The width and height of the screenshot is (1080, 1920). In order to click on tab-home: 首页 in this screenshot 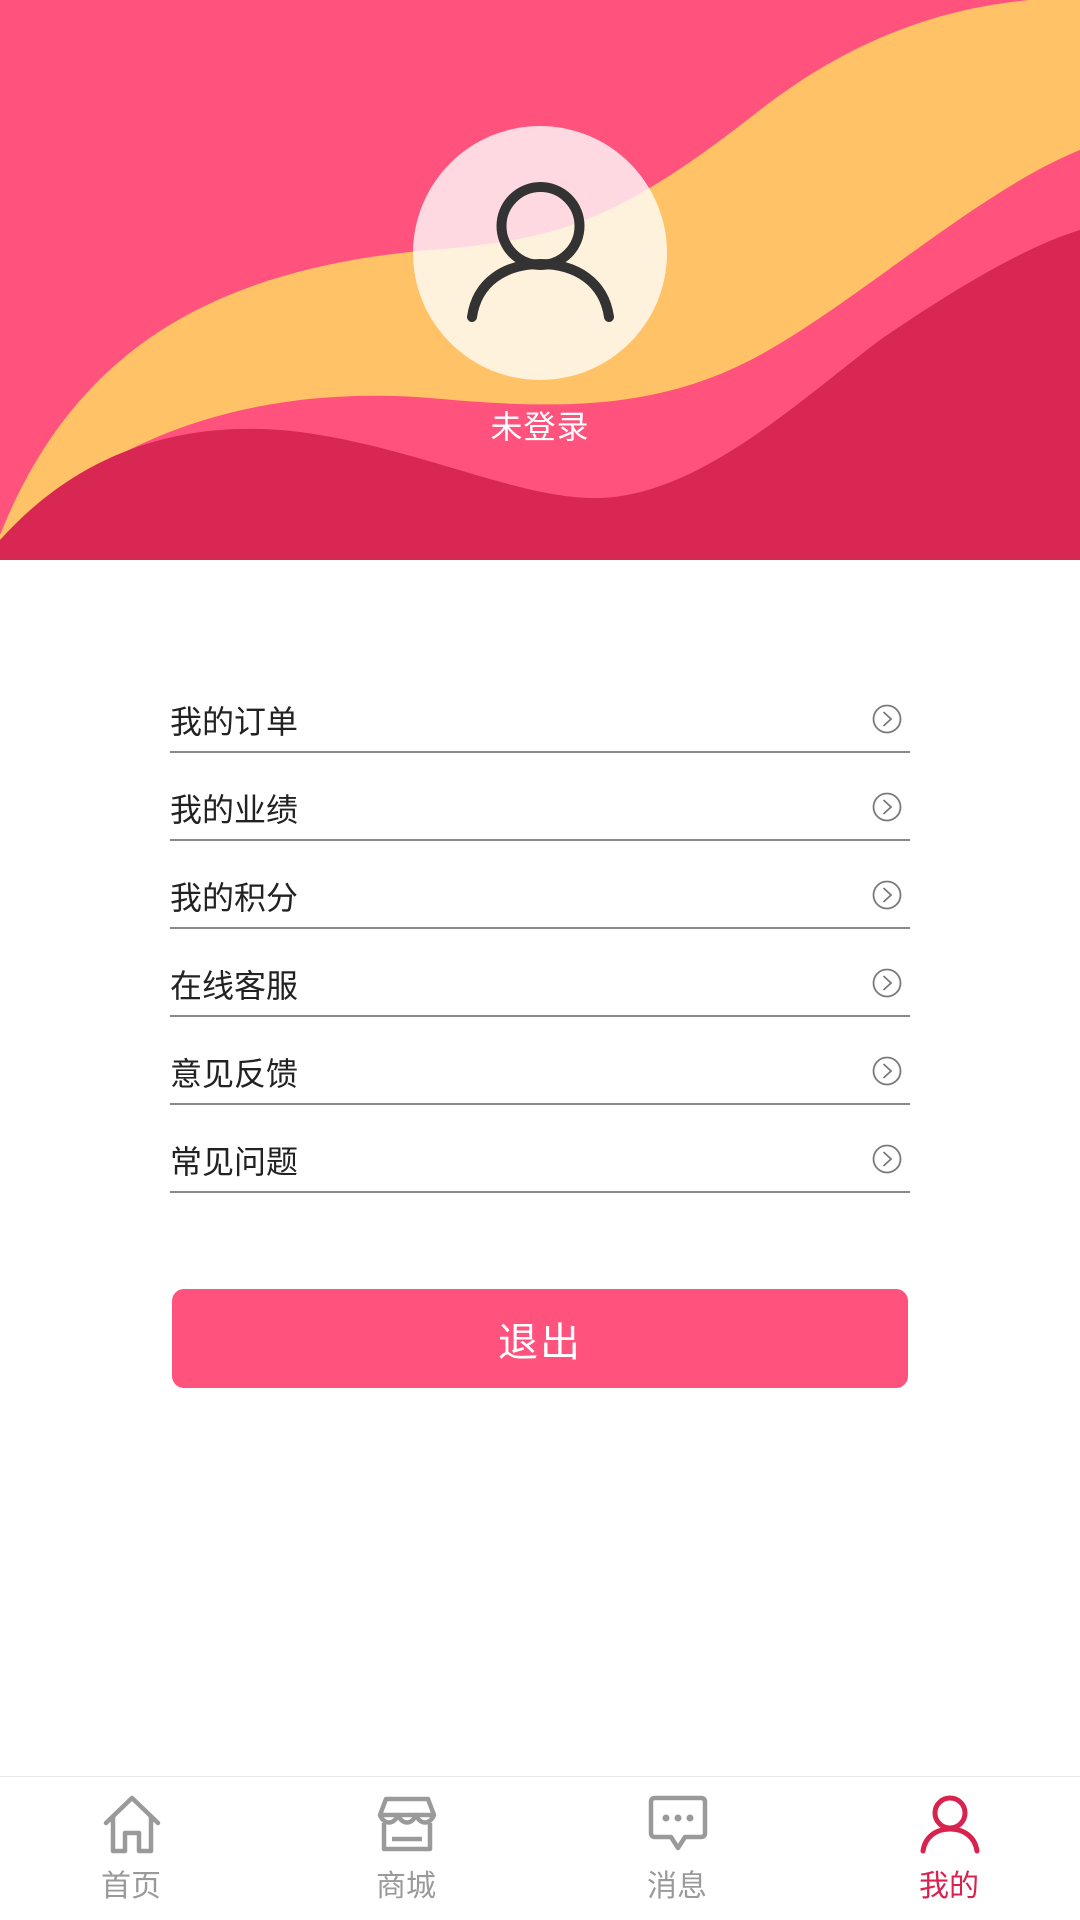, I will do `click(131, 1848)`.